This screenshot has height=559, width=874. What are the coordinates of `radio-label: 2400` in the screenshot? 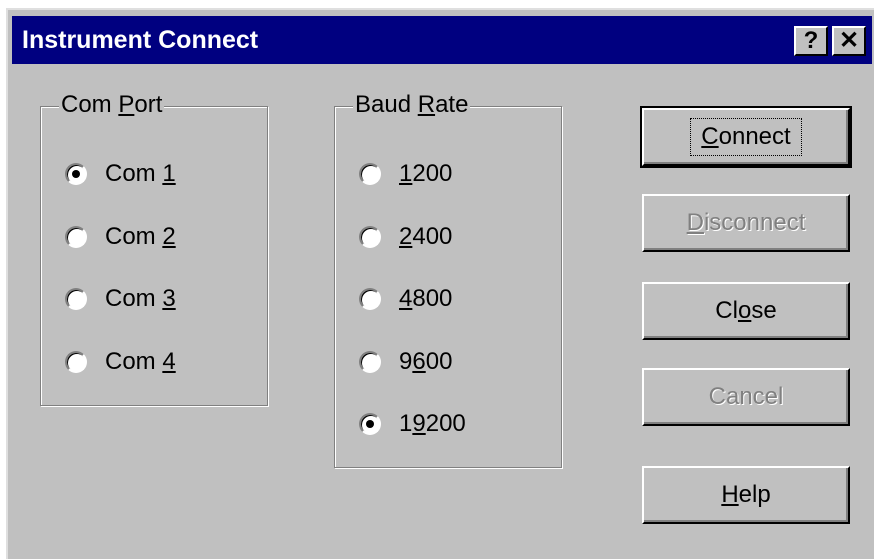 It's located at (426, 236).